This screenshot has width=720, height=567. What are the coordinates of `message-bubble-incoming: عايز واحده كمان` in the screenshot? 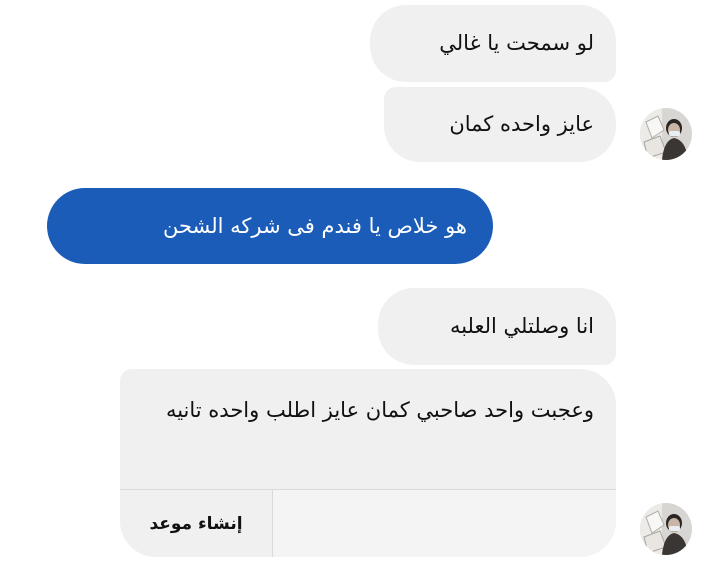 It's located at (500, 124).